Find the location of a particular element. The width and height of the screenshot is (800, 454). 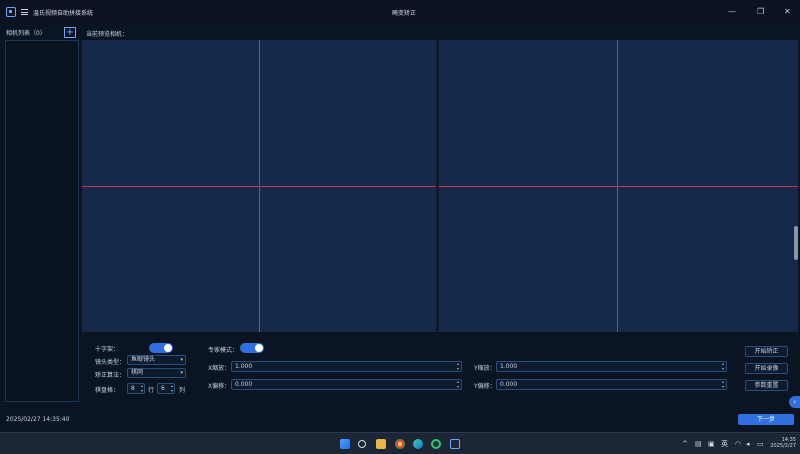

hamburger-menu-icon is located at coordinates (24, 12).